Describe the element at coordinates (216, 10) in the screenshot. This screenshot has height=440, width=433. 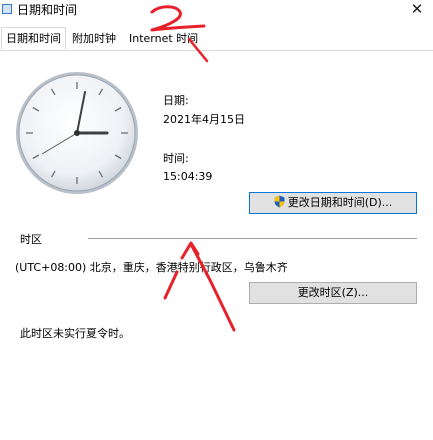
I see `title-bar: 日期和时间 ✕` at that location.